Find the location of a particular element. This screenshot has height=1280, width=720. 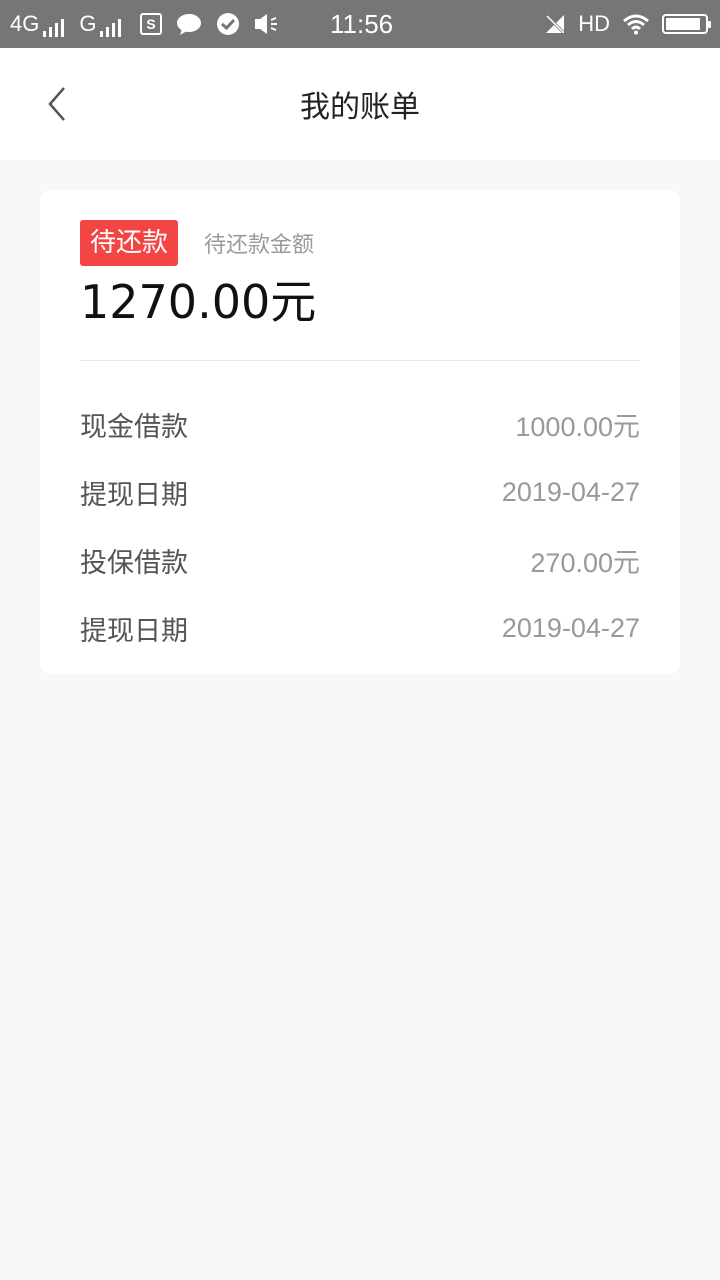

nav-bar: 我的账单 is located at coordinates (360, 104).